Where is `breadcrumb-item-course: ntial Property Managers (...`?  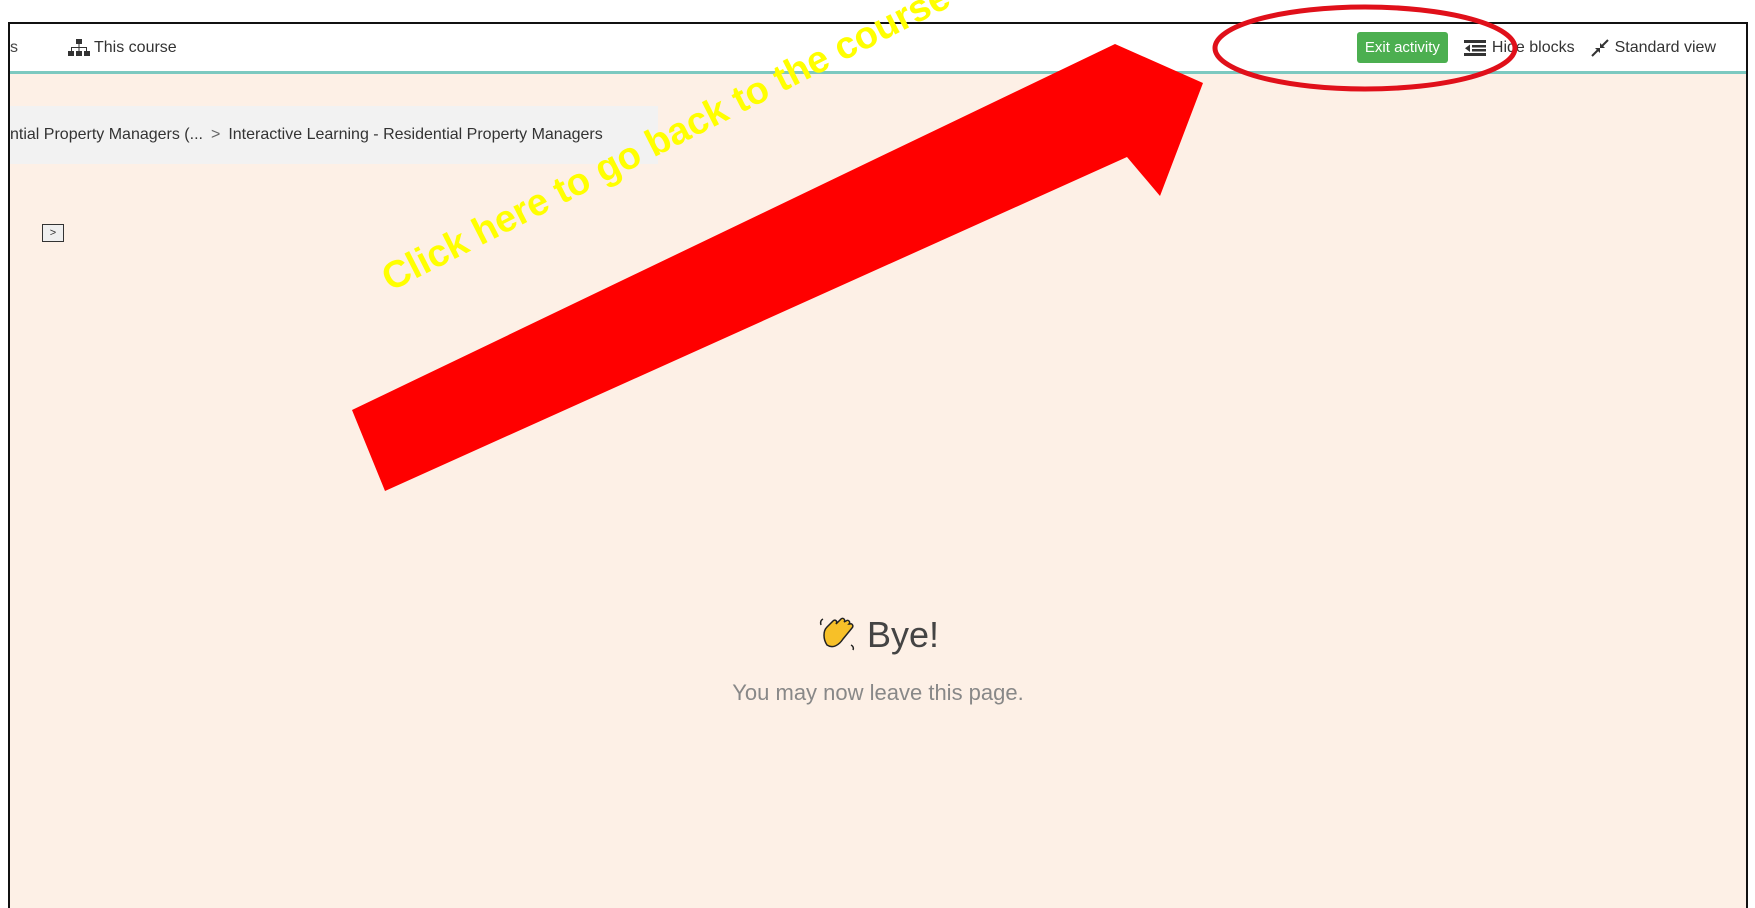
breadcrumb-item-course: ntial Property Managers (... is located at coordinates (106, 135).